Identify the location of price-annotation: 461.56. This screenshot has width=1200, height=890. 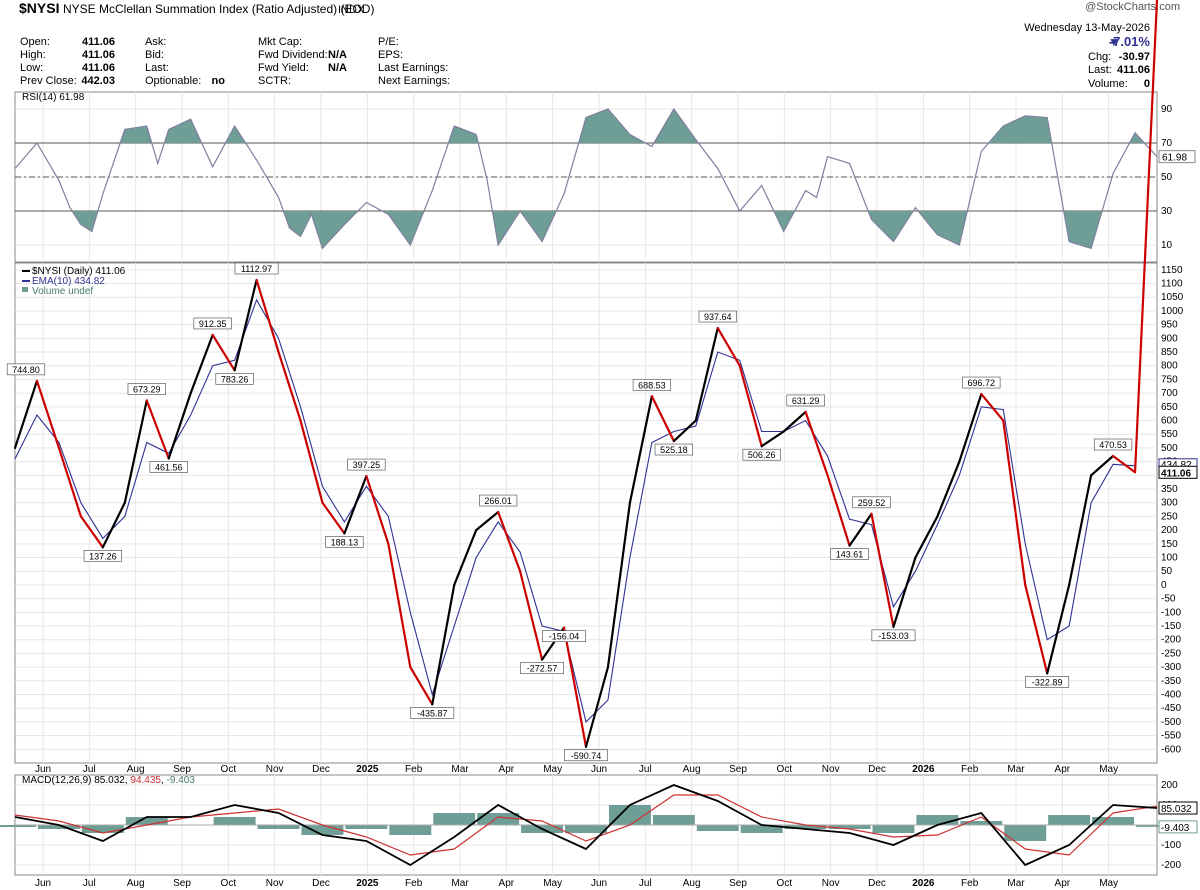
(169, 467).